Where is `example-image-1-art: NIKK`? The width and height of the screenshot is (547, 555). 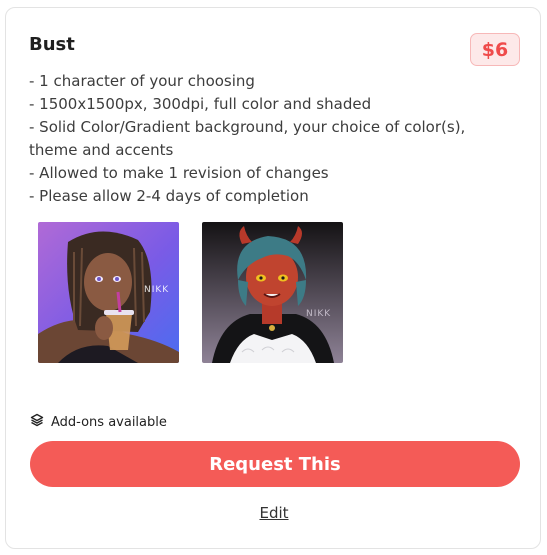 example-image-1-art: NIKK is located at coordinates (108, 292).